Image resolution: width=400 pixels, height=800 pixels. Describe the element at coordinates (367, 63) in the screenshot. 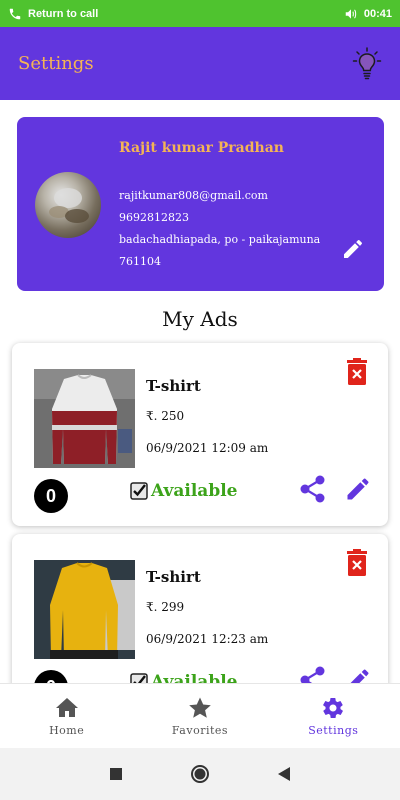

I see `lightbulb-icon` at that location.